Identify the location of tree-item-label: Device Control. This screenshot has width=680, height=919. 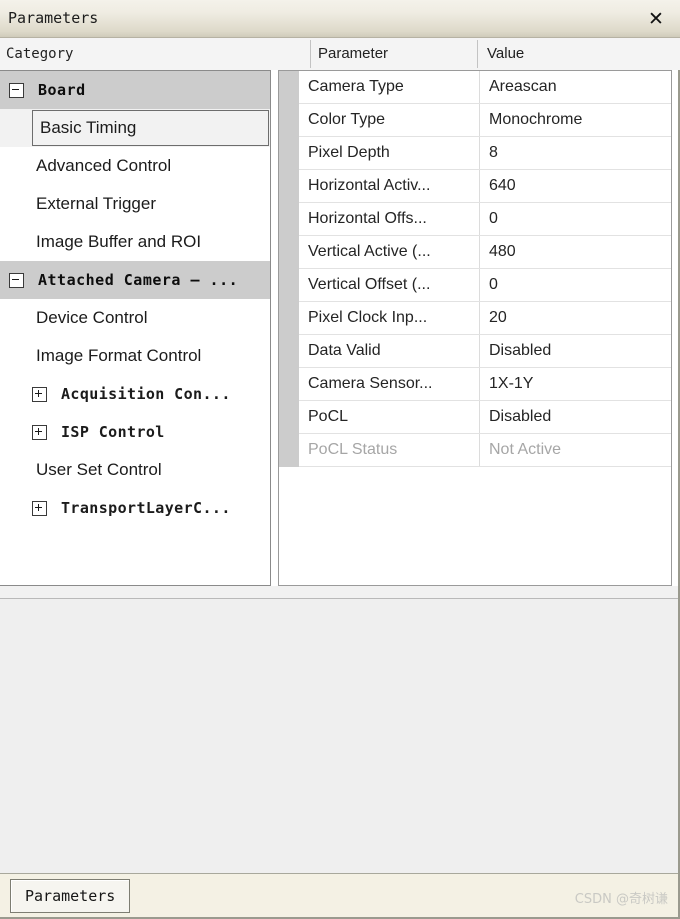
(92, 317).